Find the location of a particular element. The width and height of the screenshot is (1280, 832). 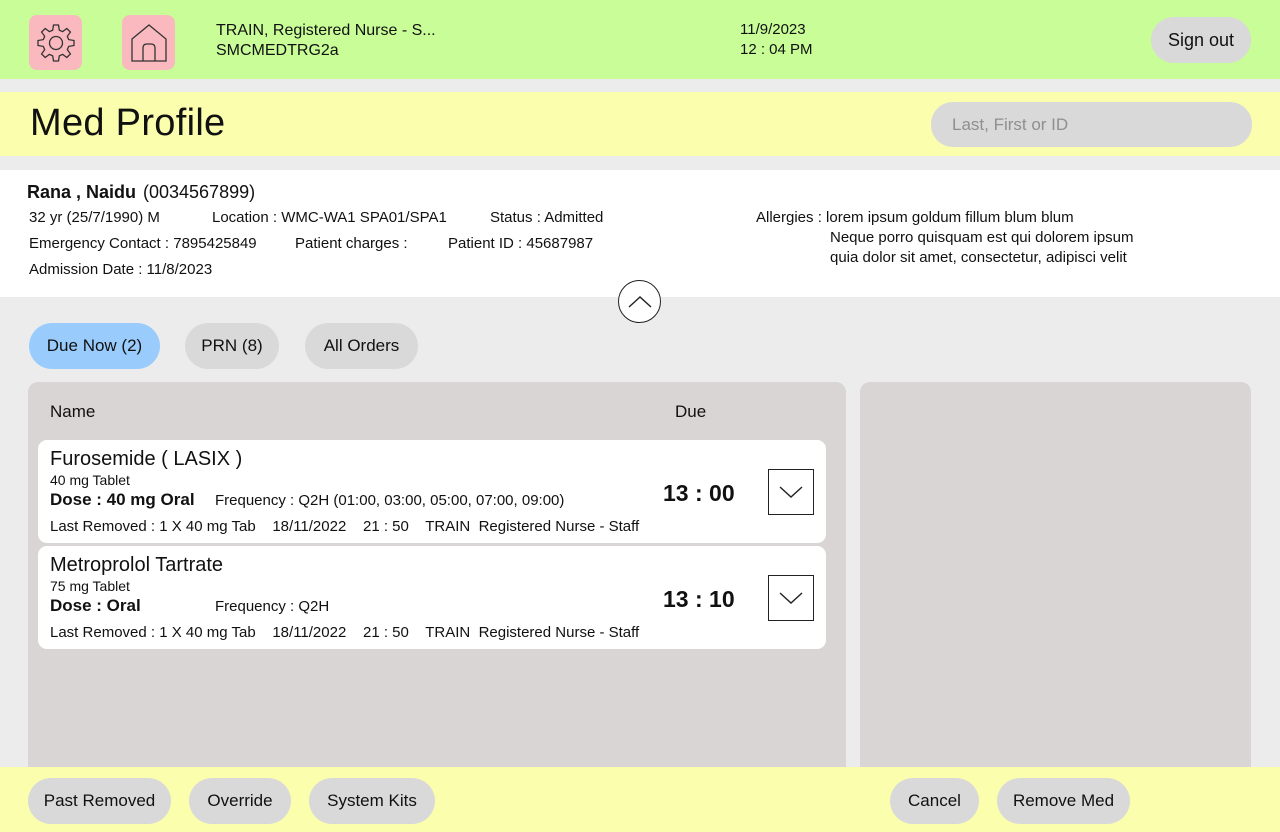

home-button is located at coordinates (148, 42).